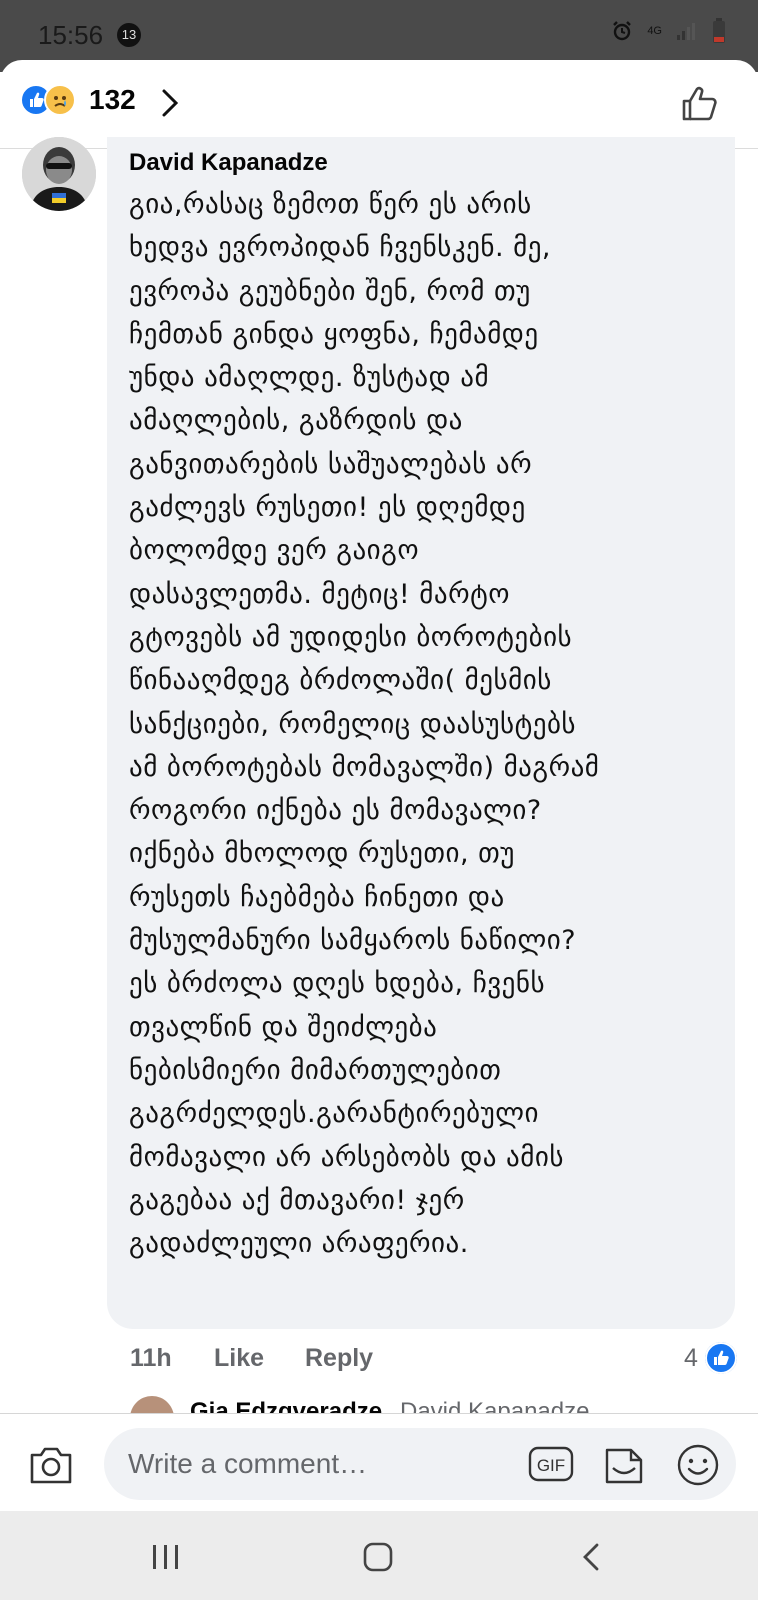 This screenshot has height=1600, width=758. I want to click on comment-text-line: გაძლევს რუსეთი! ეს დღემდე, so click(327, 508).